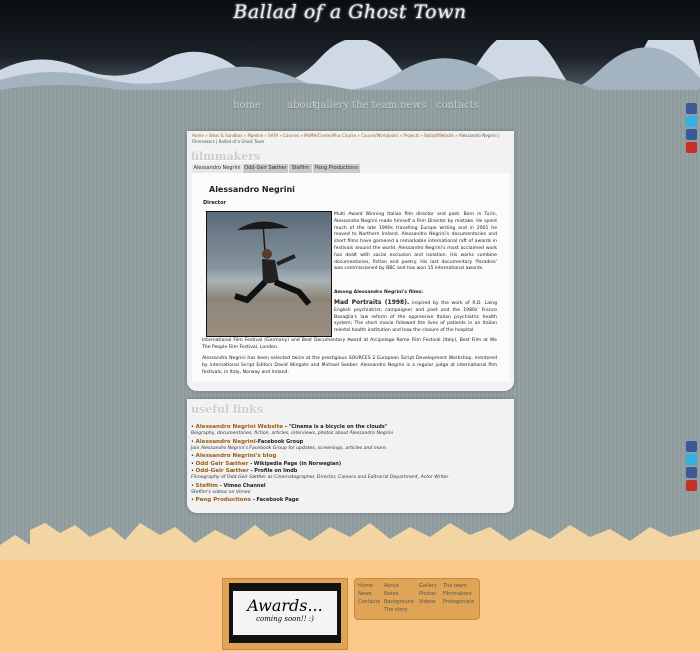 This screenshot has width=700, height=652. Describe the element at coordinates (222, 471) in the screenshot. I see `link-saether-imdb: Odd-Geir Sæther` at that location.